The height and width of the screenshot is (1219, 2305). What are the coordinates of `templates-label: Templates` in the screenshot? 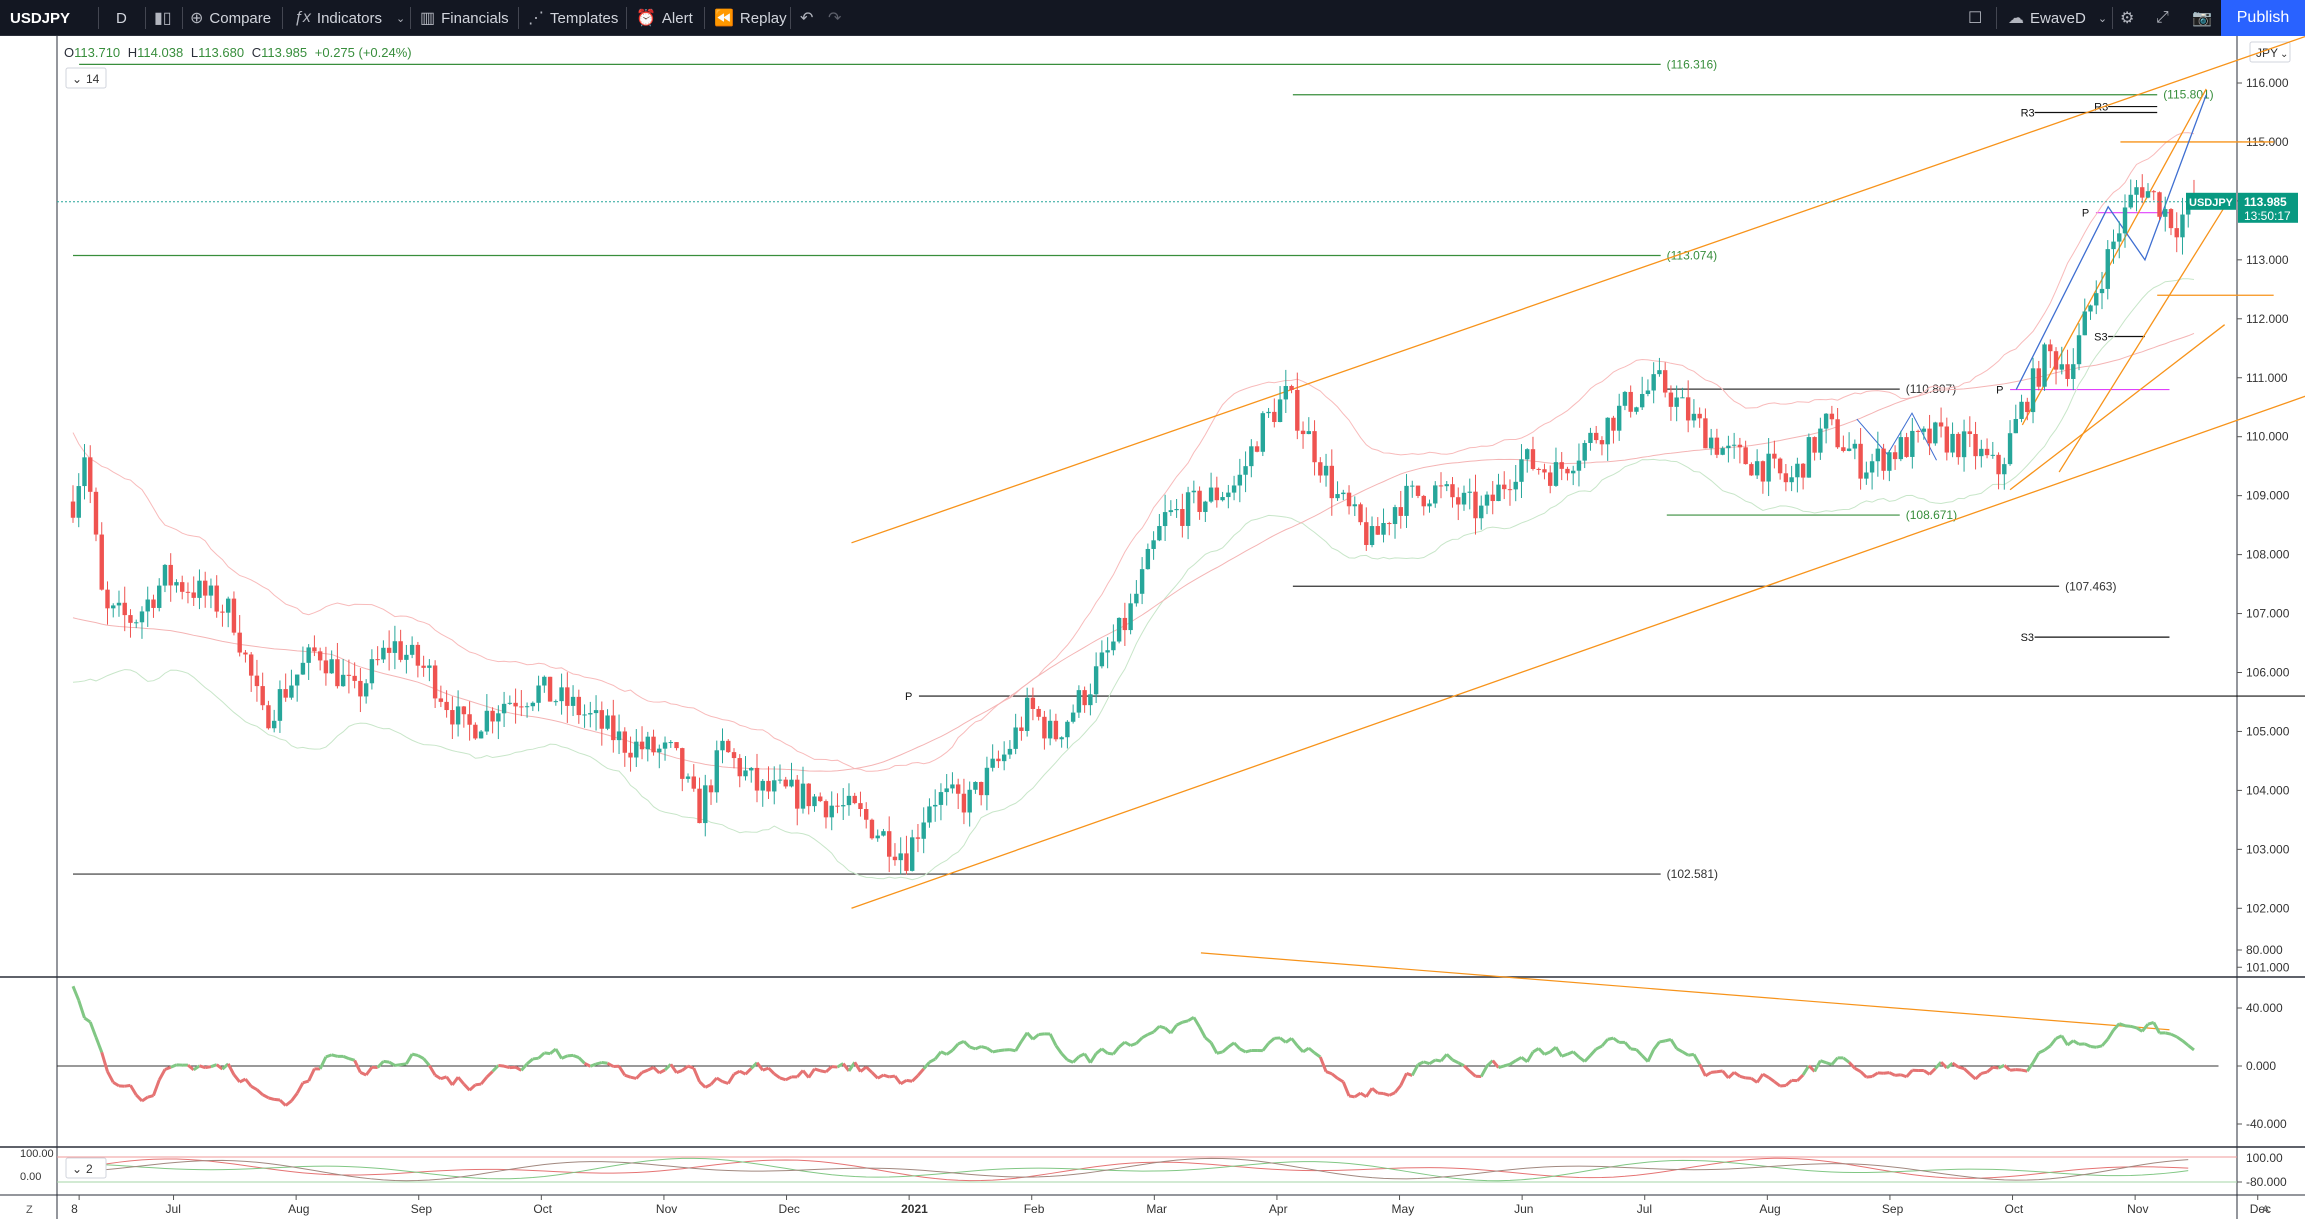 It's located at (584, 18).